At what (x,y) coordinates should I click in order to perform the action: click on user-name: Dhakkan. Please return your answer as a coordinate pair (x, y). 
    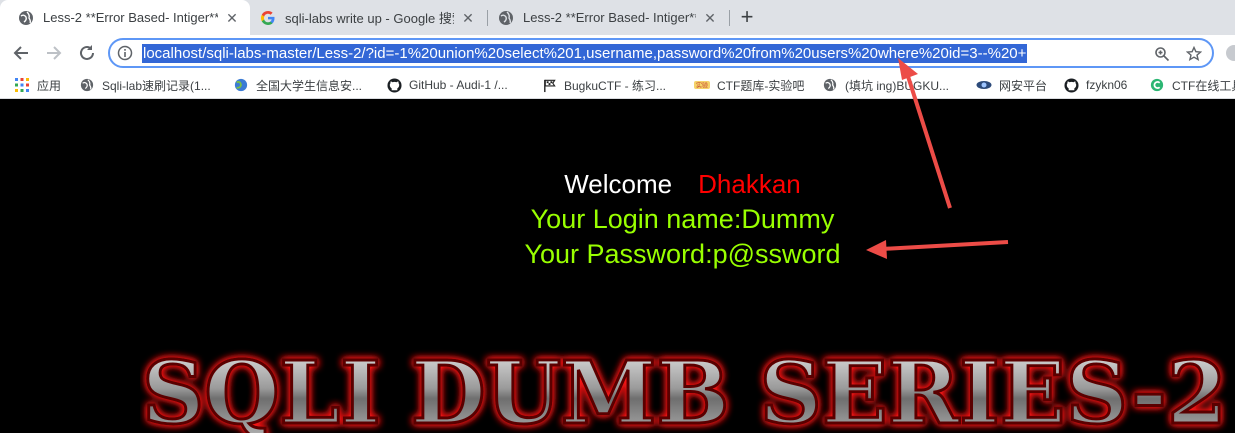
    Looking at the image, I should click on (749, 184).